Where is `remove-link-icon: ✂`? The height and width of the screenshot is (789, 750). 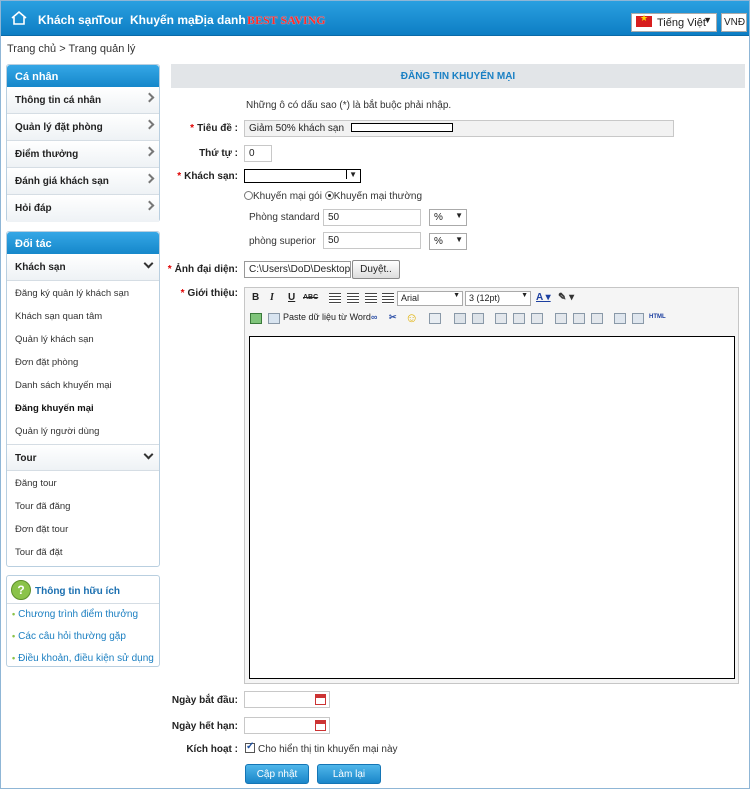
remove-link-icon: ✂ is located at coordinates (393, 317).